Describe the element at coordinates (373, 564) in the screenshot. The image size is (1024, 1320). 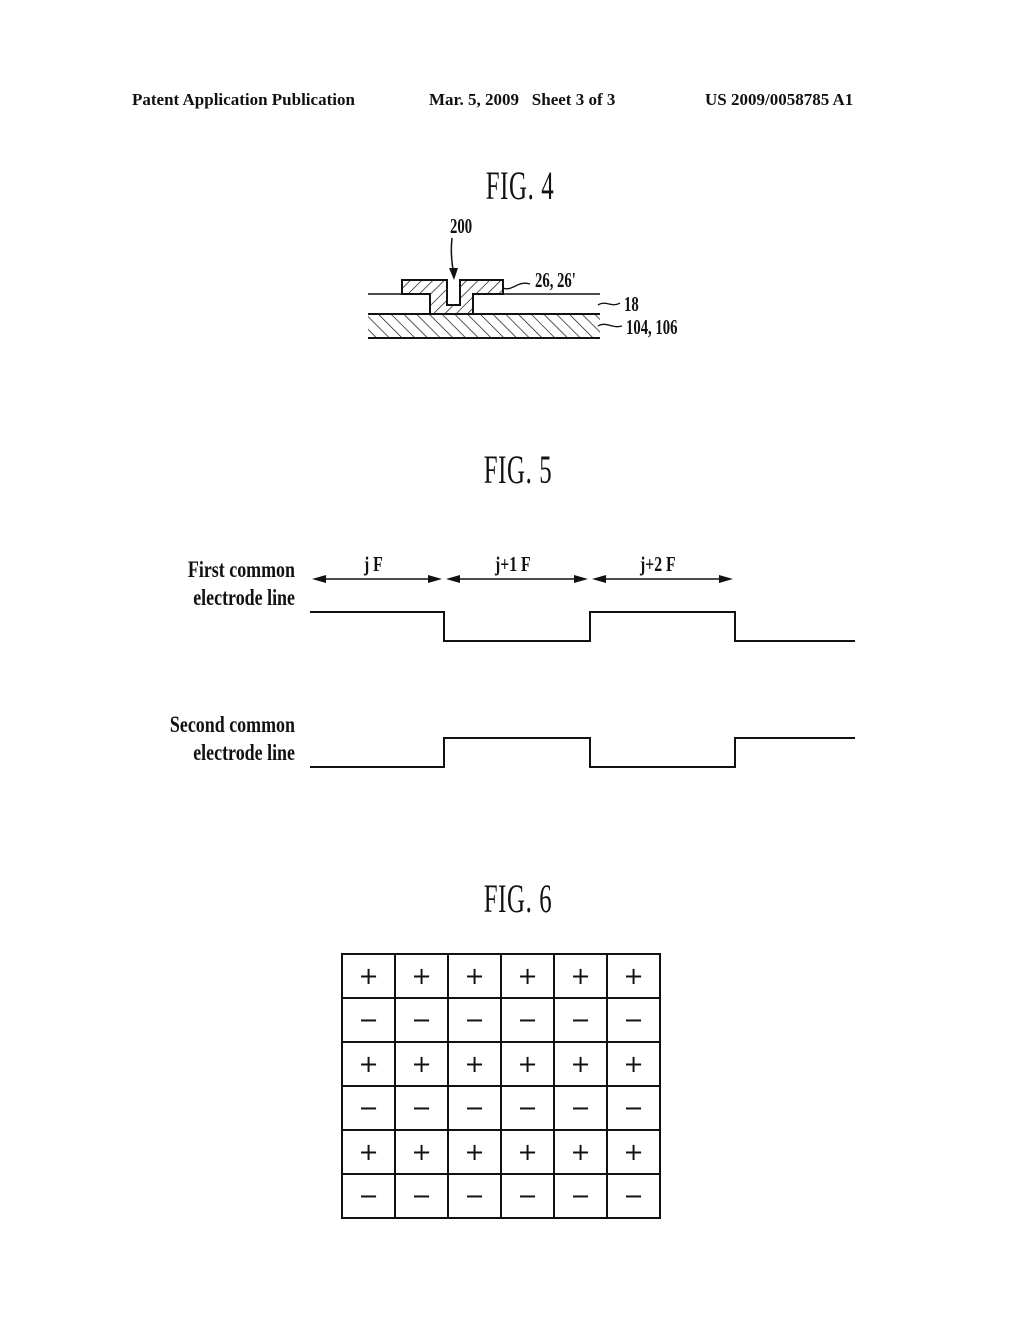
I see `frame-label-j: j F` at that location.